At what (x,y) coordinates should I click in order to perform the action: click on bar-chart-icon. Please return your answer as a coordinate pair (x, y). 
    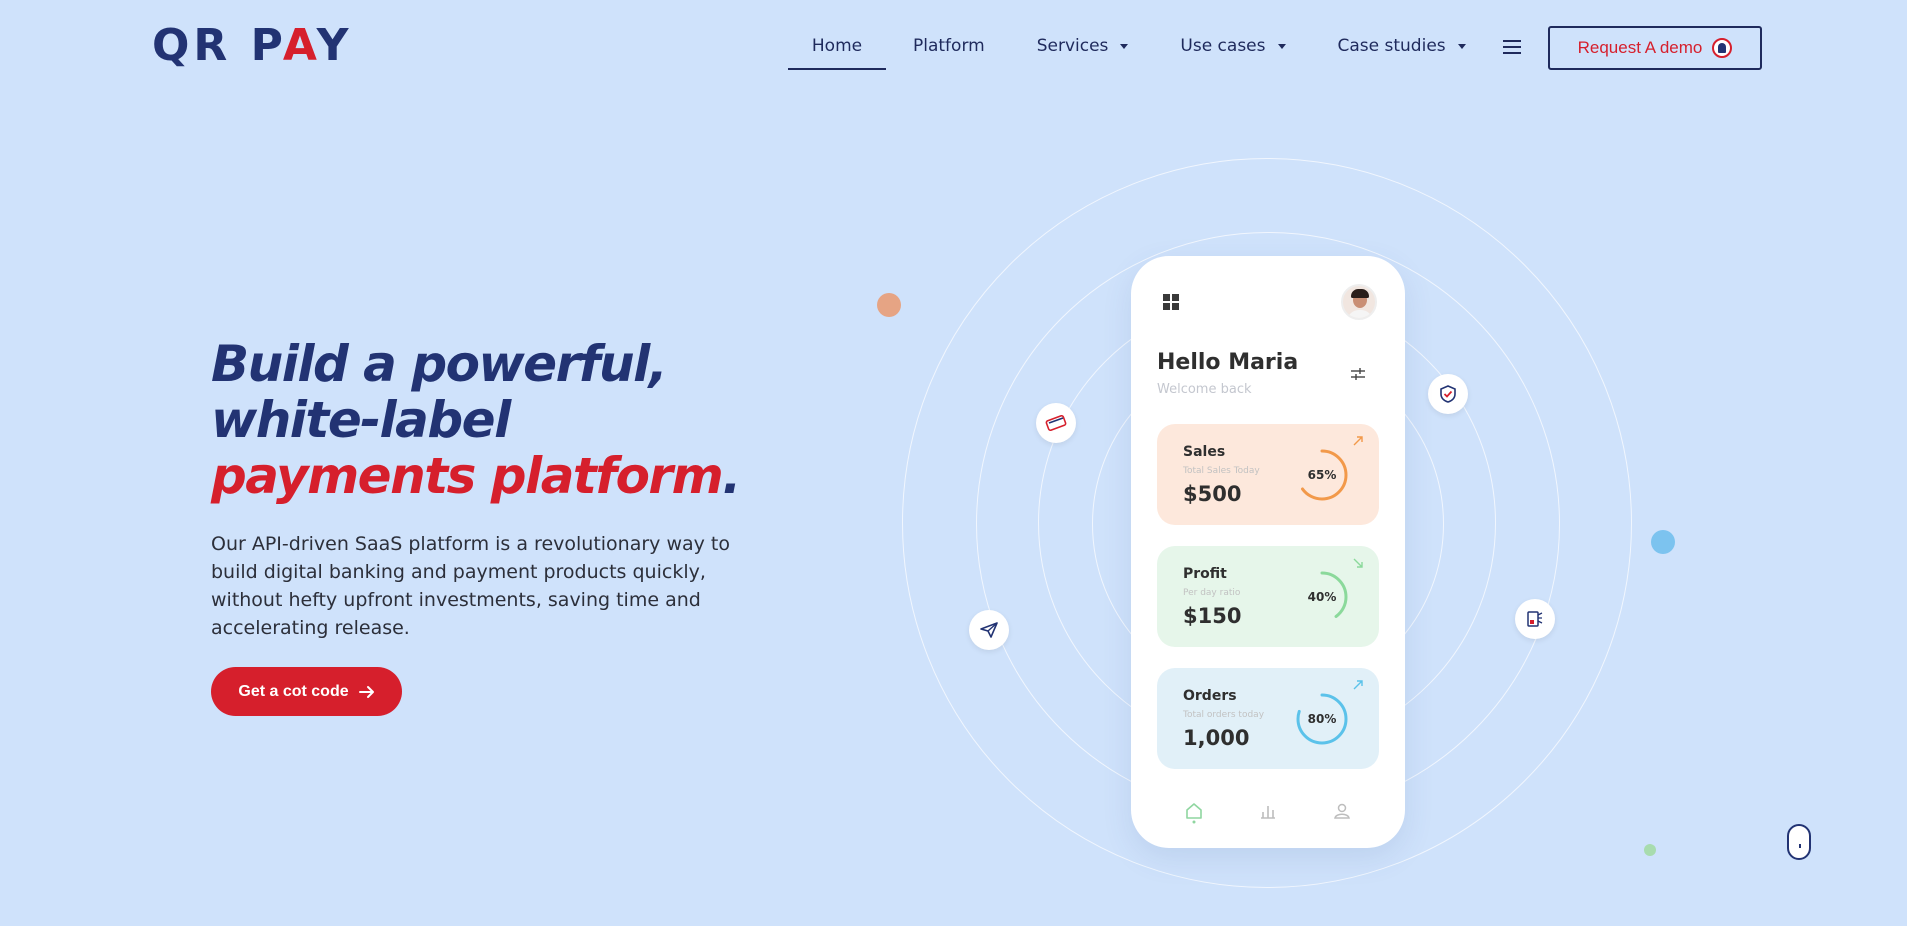
    Looking at the image, I should click on (1268, 811).